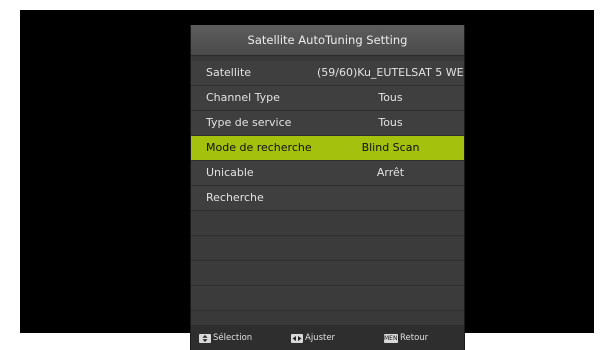 This screenshot has width=612, height=350. I want to click on menu-item-value: Arrêt, so click(390, 172).